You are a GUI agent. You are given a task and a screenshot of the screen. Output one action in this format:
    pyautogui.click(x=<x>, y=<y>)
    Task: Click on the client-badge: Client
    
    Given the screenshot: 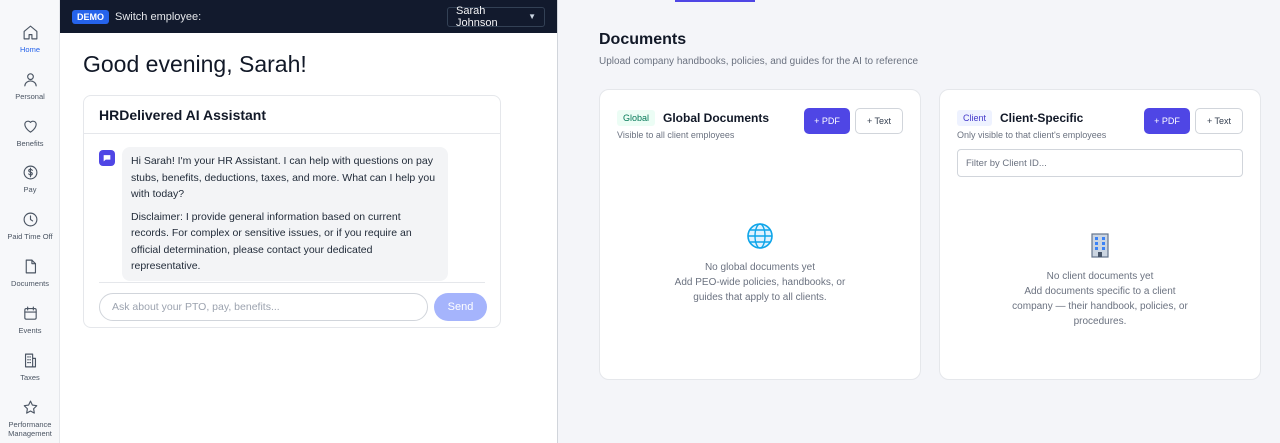 What is the action you would take?
    pyautogui.click(x=975, y=118)
    